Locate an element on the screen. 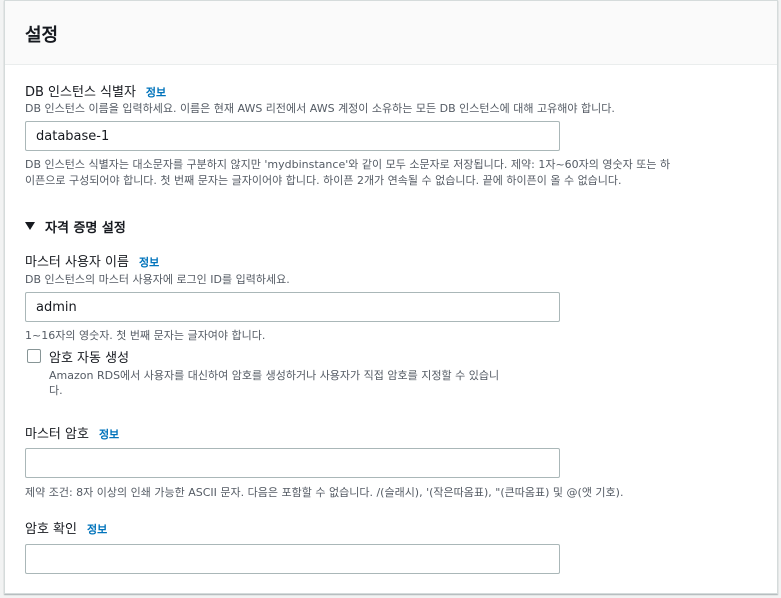 This screenshot has height=598, width=781. master-username-info-link: 정보 is located at coordinates (149, 262).